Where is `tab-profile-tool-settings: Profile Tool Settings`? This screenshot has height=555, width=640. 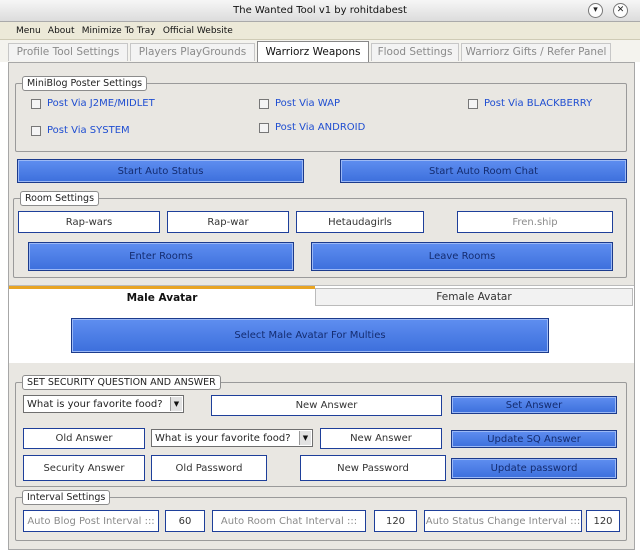 tab-profile-tool-settings: Profile Tool Settings is located at coordinates (68, 52).